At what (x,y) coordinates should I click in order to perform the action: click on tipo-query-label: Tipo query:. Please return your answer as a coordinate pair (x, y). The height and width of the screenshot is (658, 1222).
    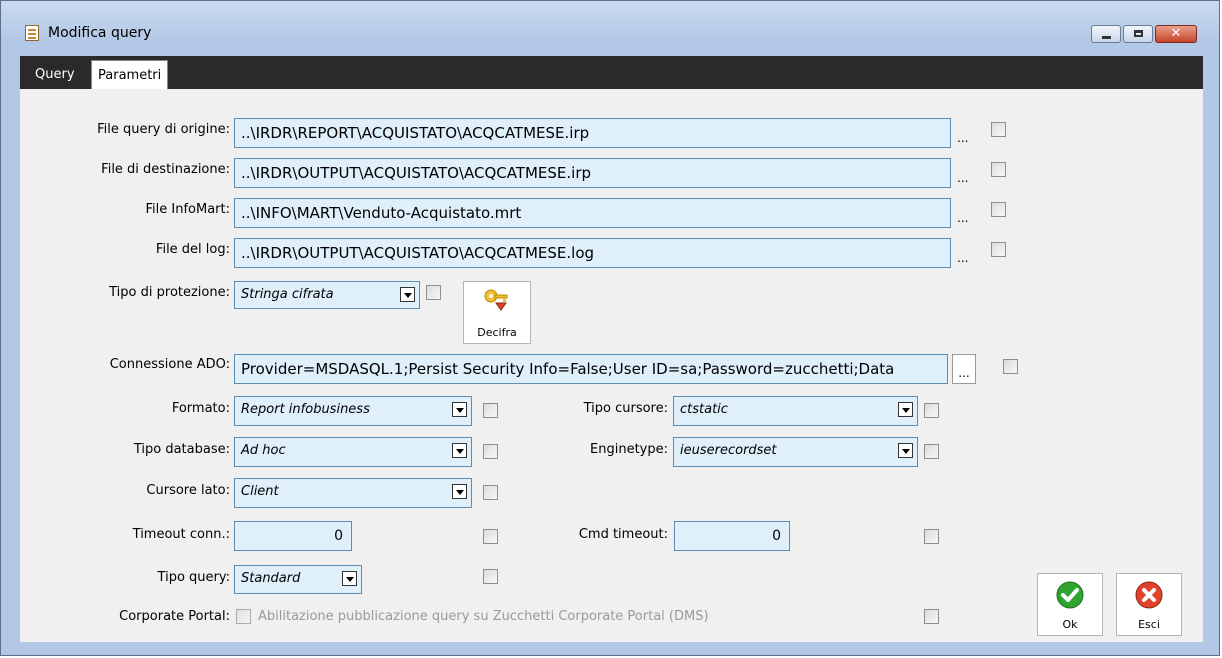
    Looking at the image, I should click on (193, 577).